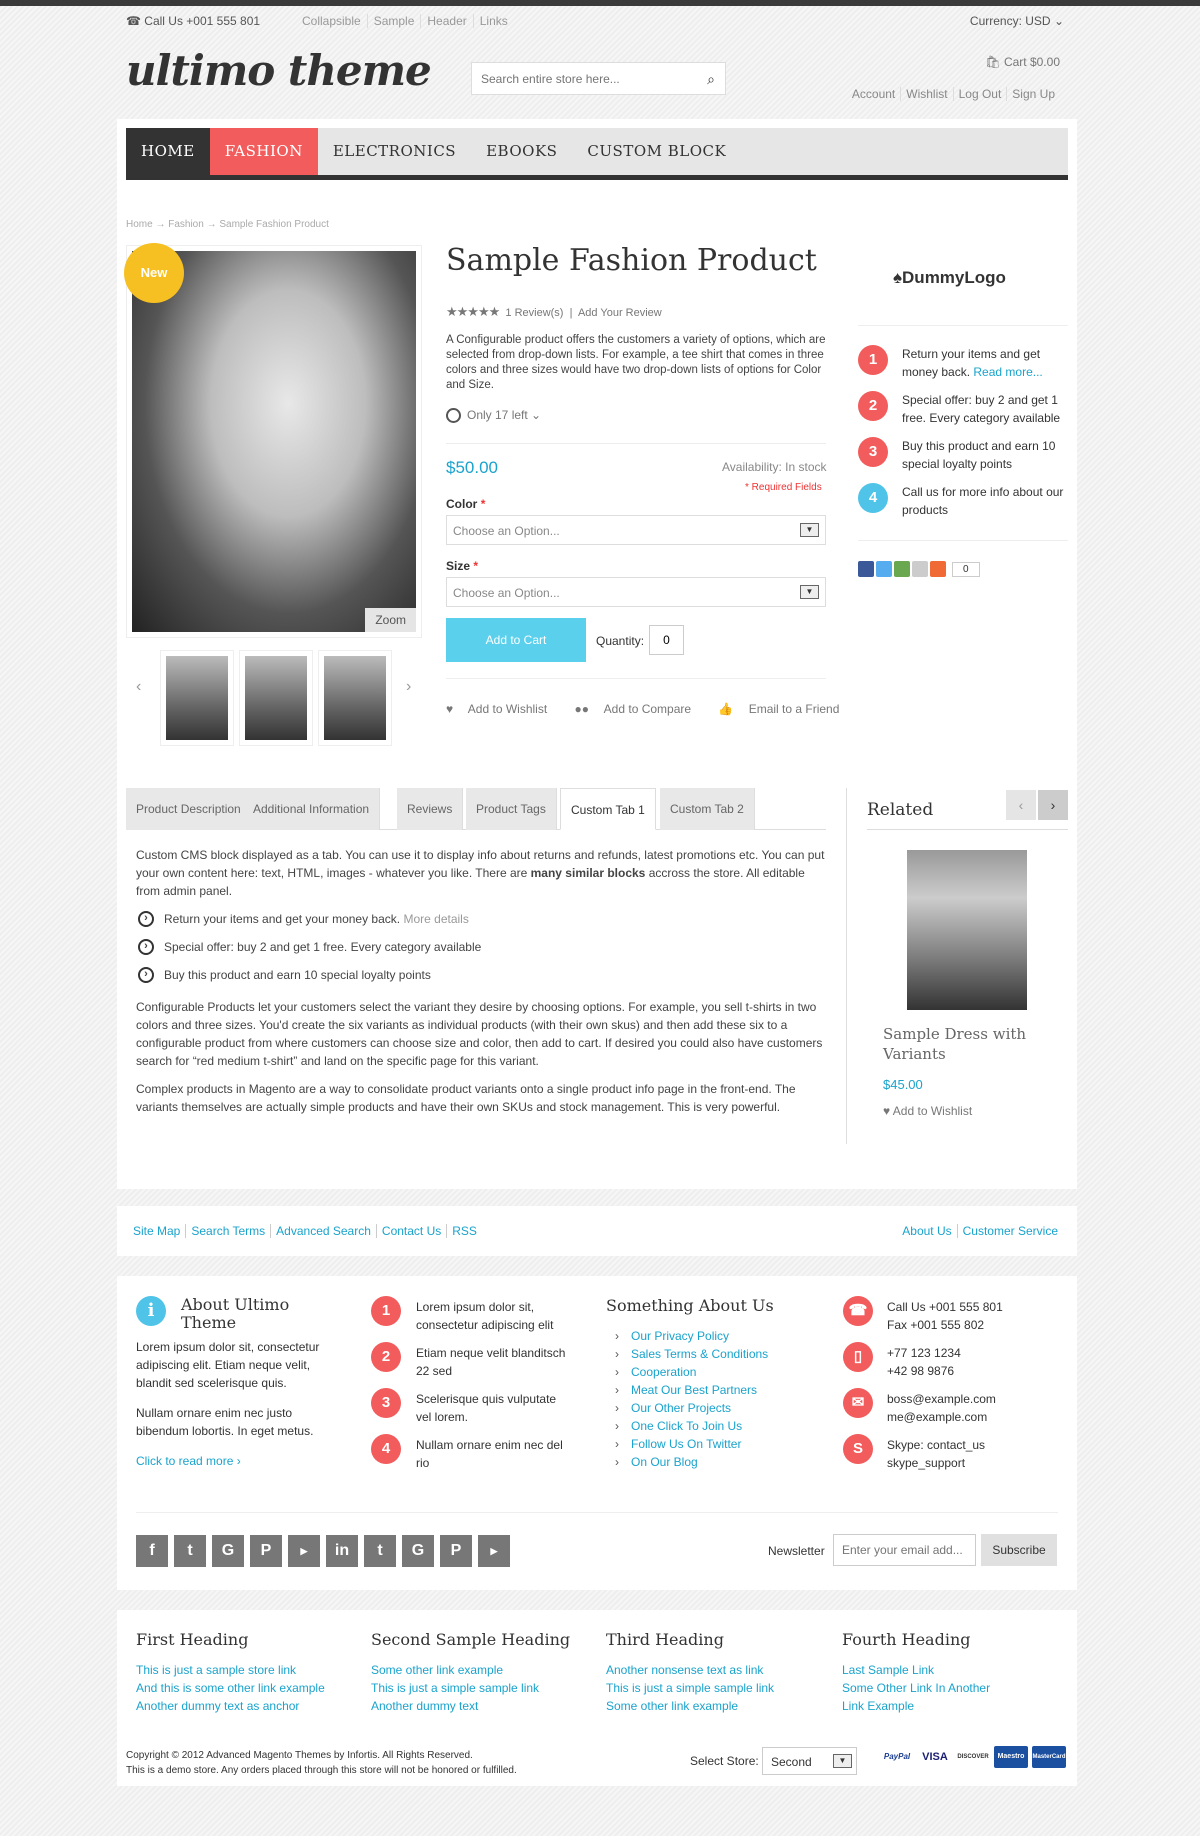 The image size is (1200, 1836). What do you see at coordinates (394, 151) in the screenshot?
I see `nav-electronics: ELECTRONICS` at bounding box center [394, 151].